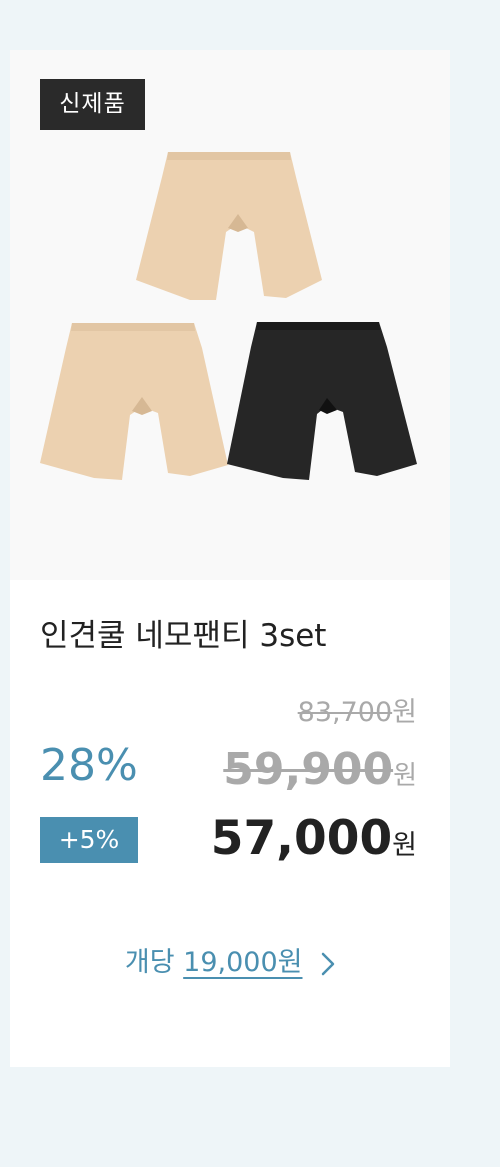 This screenshot has height=1167, width=500. What do you see at coordinates (404, 845) in the screenshot?
I see `final-price-unit: 원` at bounding box center [404, 845].